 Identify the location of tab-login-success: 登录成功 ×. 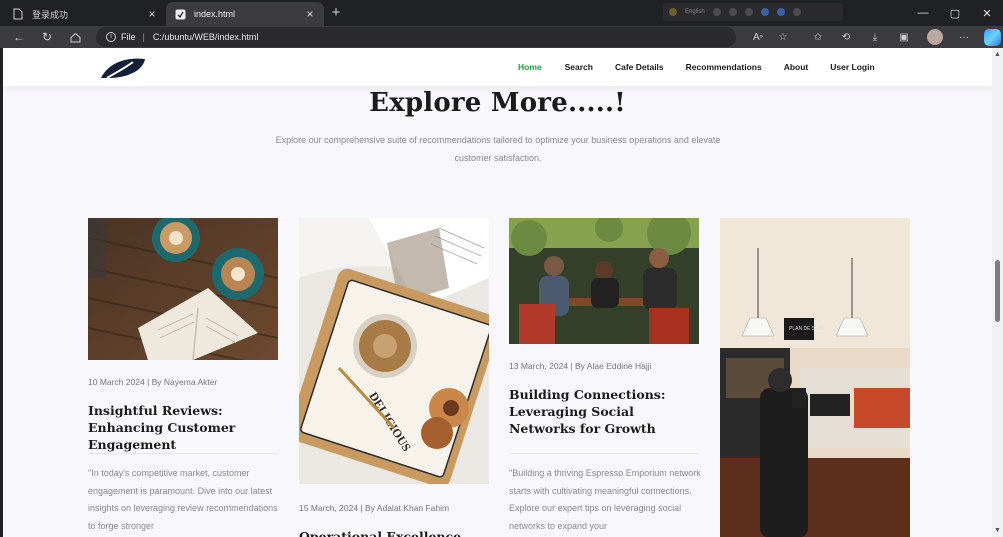
(85, 14).